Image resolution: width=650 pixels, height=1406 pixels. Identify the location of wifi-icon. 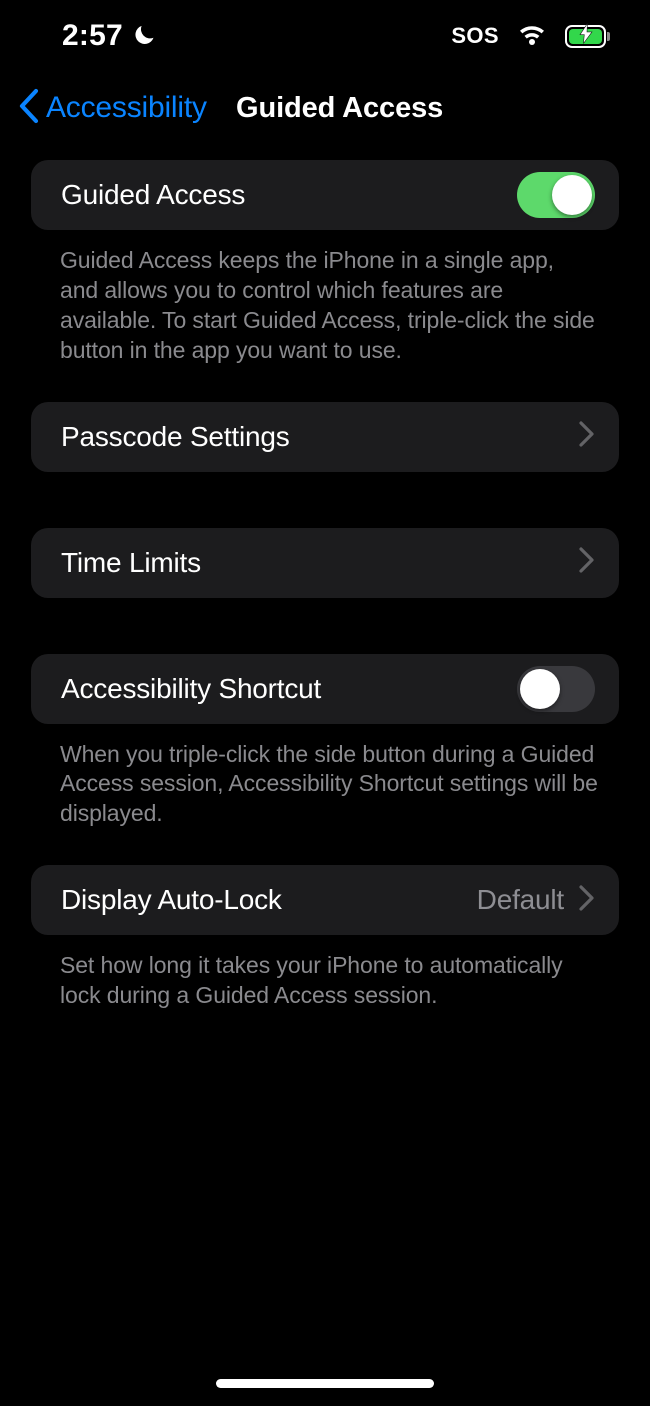
(532, 36).